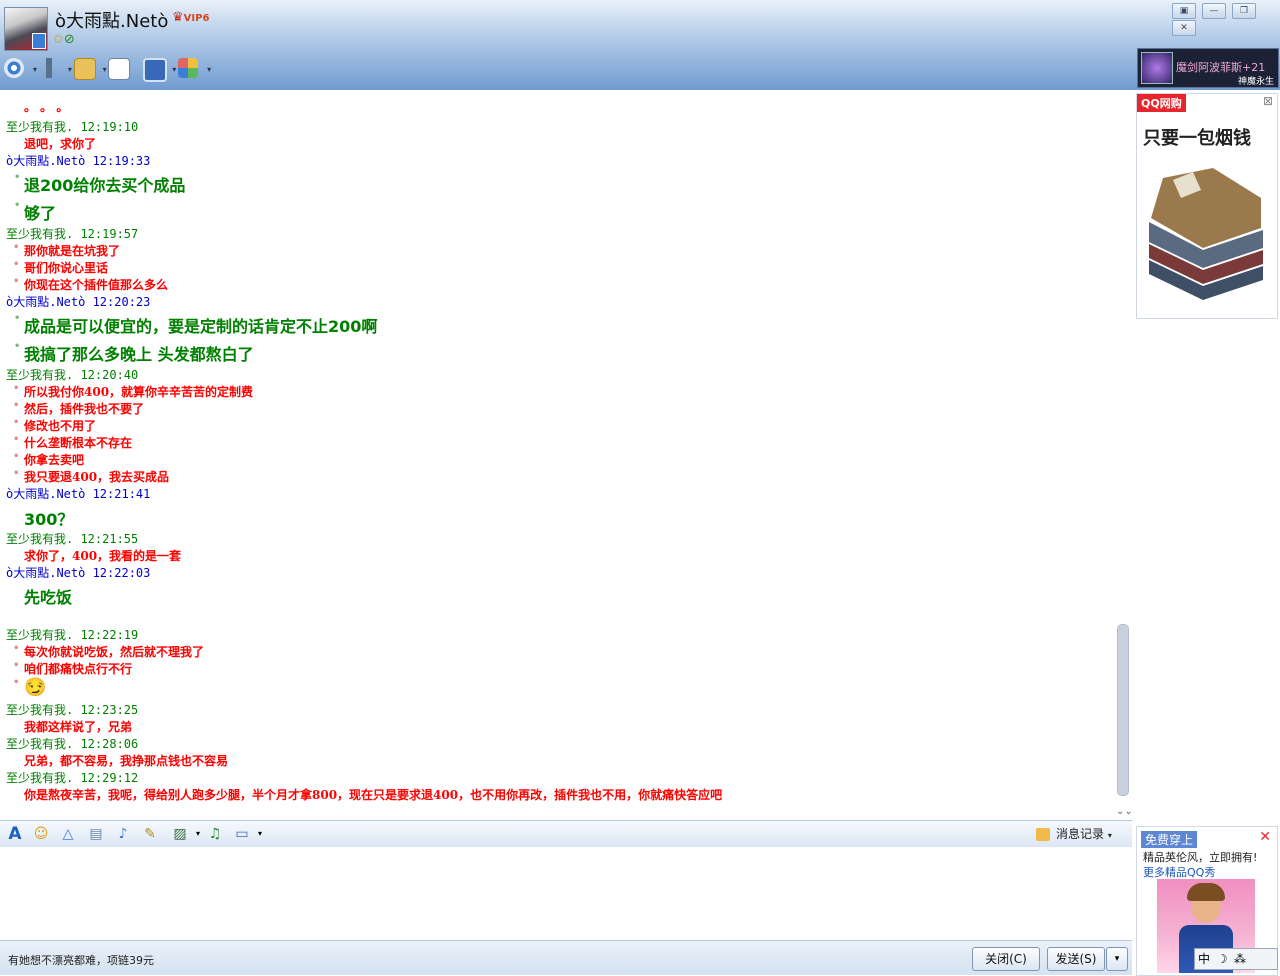  Describe the element at coordinates (1244, 11) in the screenshot. I see `maximize-button: ❐` at that location.